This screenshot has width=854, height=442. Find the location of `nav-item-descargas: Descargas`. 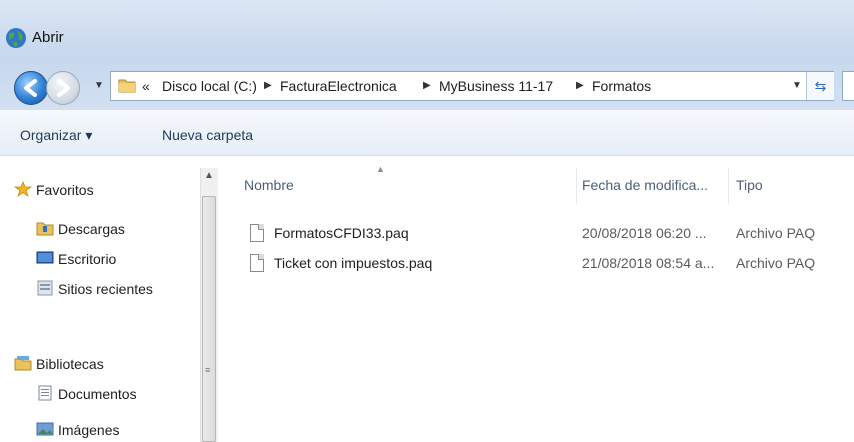

nav-item-descargas: Descargas is located at coordinates (91, 229).